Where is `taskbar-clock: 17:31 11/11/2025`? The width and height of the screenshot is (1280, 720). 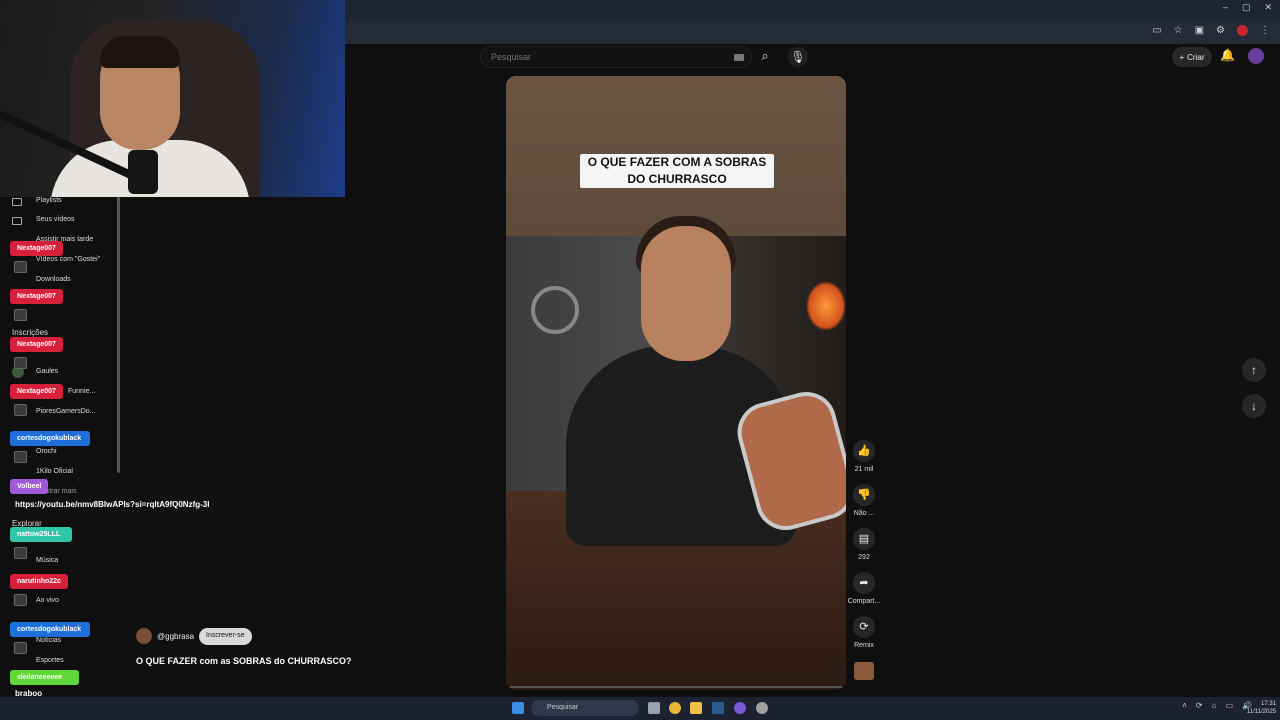
taskbar-clock: 17:31 11/11/2025 is located at coordinates (1261, 708).